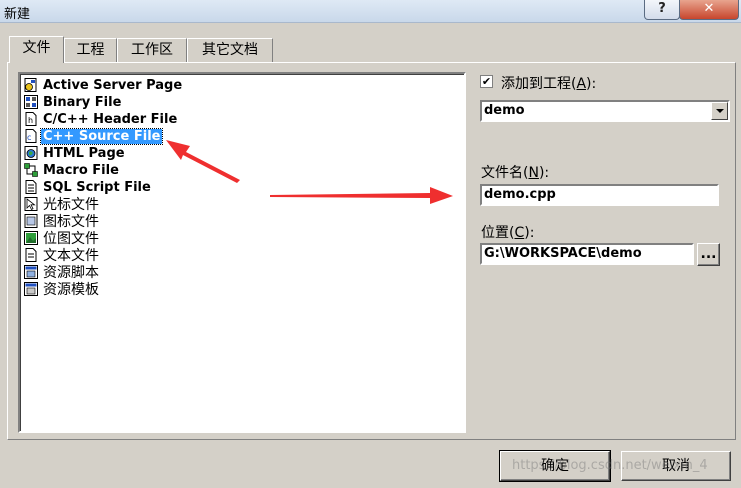  What do you see at coordinates (73, 102) in the screenshot?
I see `list-item: Binary File` at bounding box center [73, 102].